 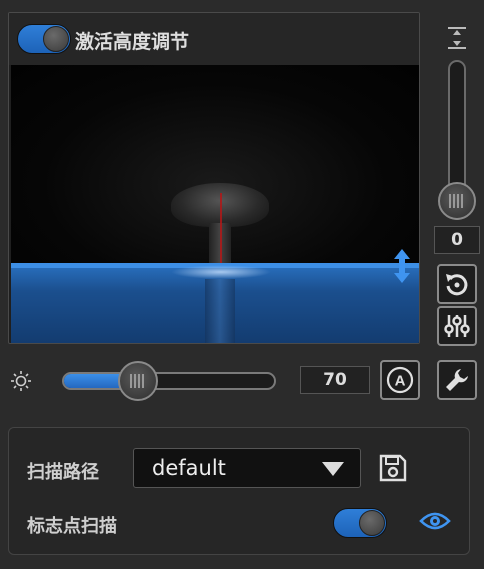 I want to click on marker-scan-toggle, so click(x=360, y=523).